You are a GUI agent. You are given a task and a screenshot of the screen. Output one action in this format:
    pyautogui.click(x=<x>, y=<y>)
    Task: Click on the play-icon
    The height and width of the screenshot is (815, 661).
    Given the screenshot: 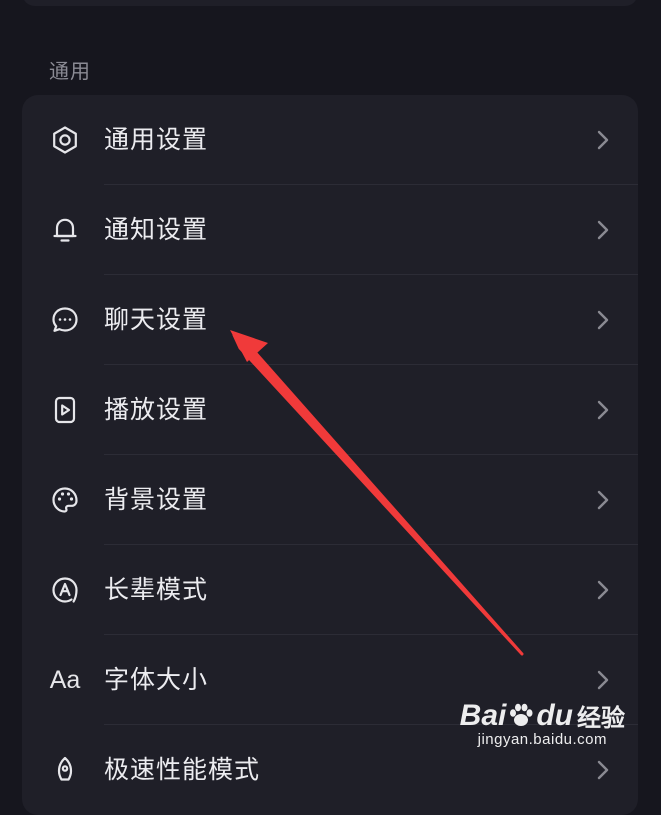 What is the action you would take?
    pyautogui.click(x=65, y=410)
    